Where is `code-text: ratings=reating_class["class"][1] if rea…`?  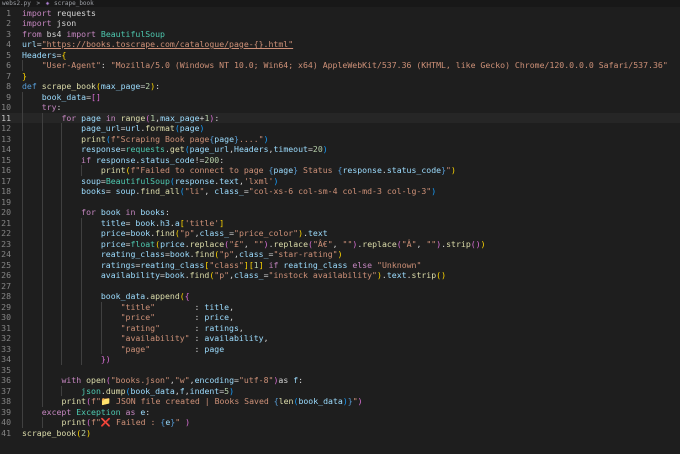
code-text: ratings=reating_class["class"][1] if rea… is located at coordinates (222, 265).